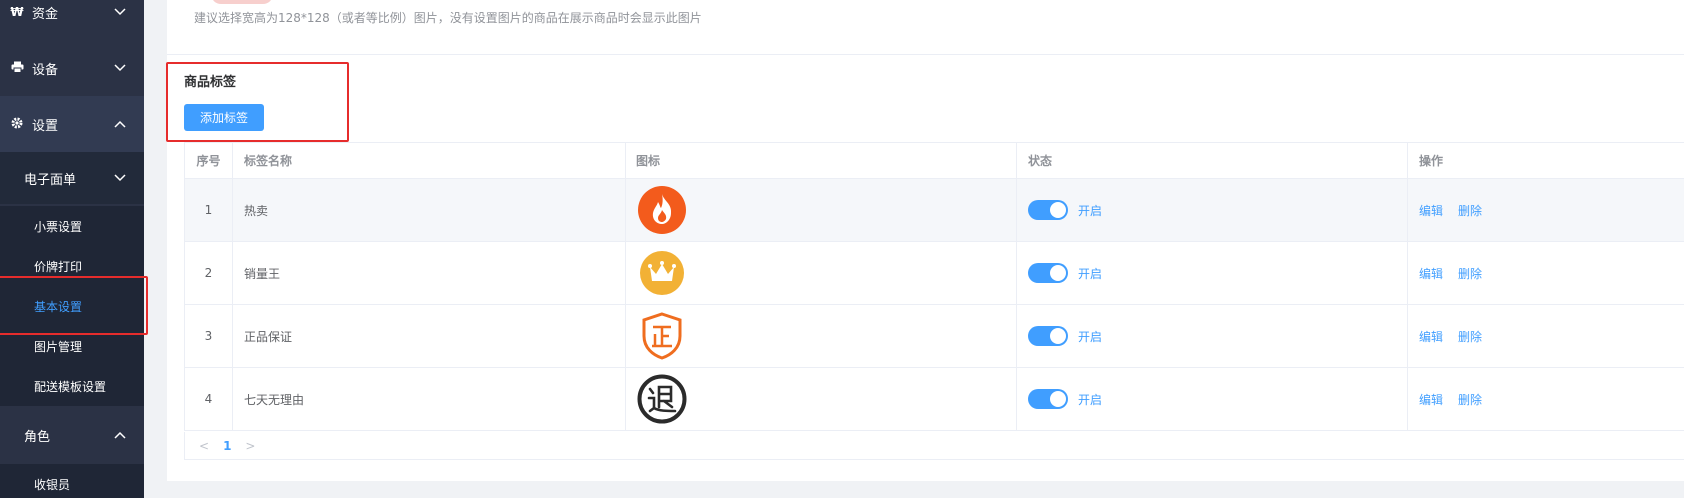 The height and width of the screenshot is (498, 1684). I want to click on sidebar-item-label: 设置, so click(45, 126).